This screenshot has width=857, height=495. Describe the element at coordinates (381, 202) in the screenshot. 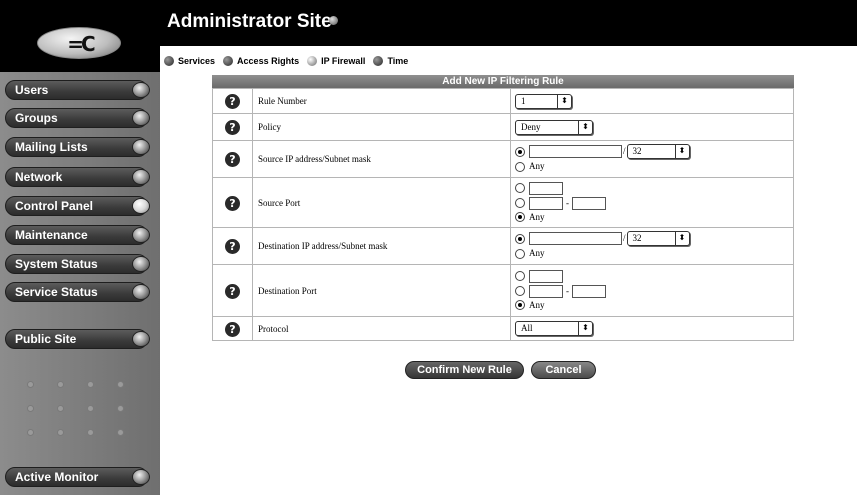

I see `field-label: Source Port` at that location.